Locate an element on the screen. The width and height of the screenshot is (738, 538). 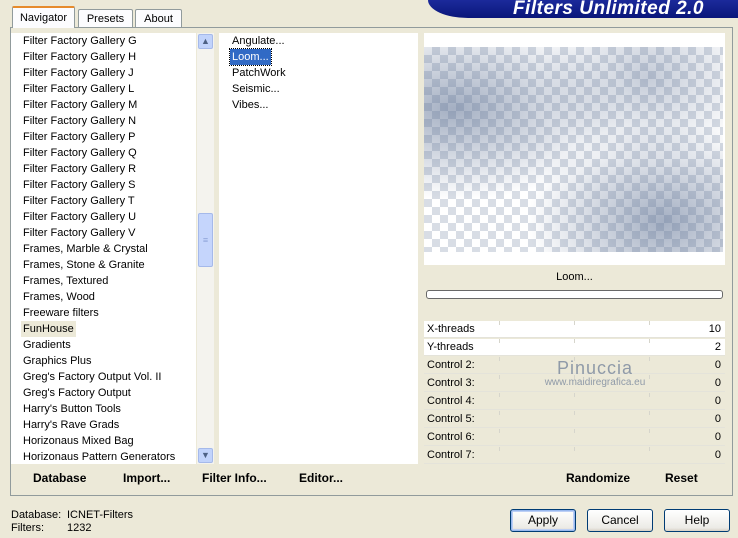
scroll-thumb: ≡ is located at coordinates (205, 240).